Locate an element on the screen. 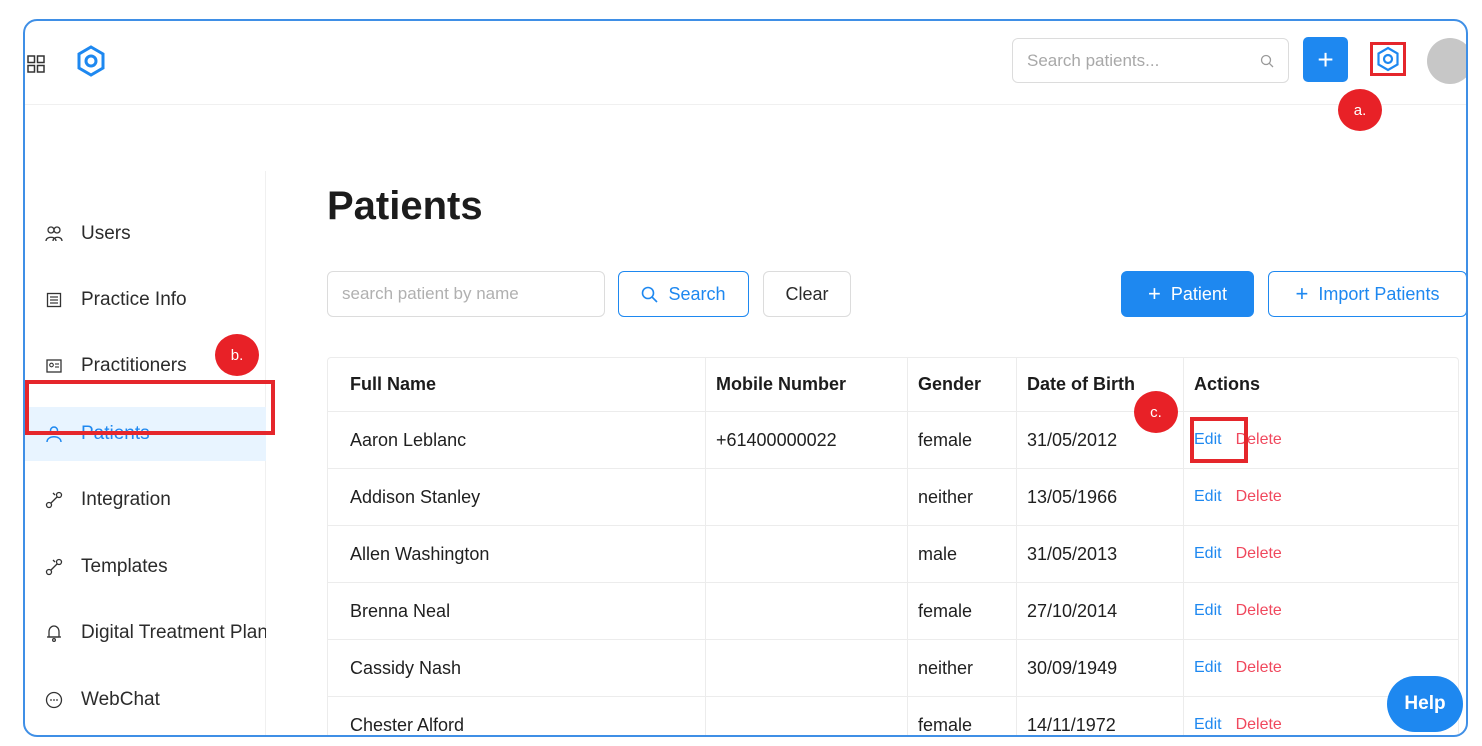  add-patient-button: + Patient is located at coordinates (1187, 294).